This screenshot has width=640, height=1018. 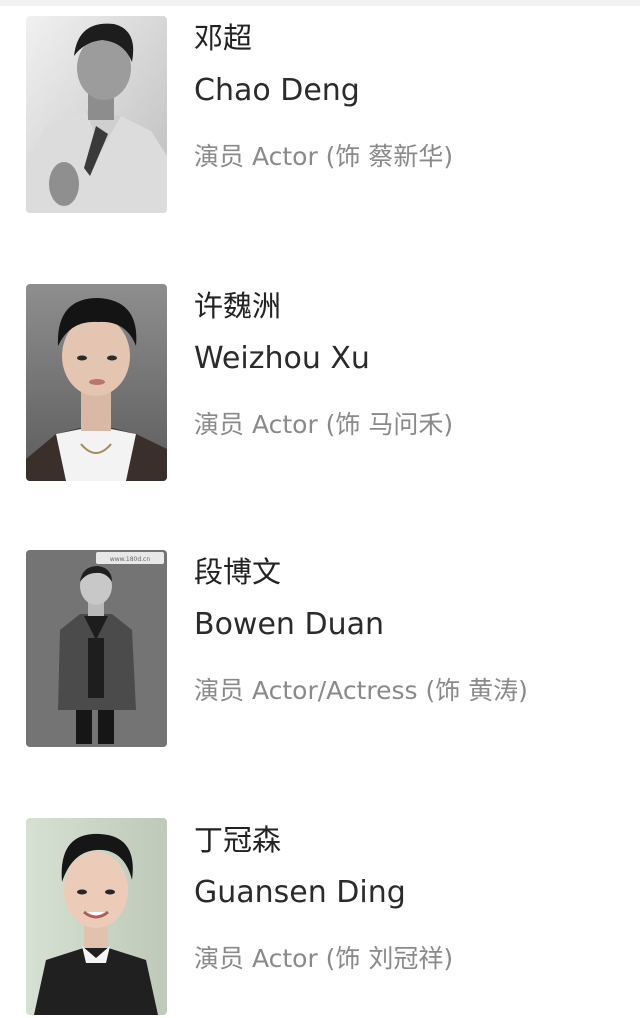 I want to click on cast-name-en: Chao Deng, so click(x=277, y=90).